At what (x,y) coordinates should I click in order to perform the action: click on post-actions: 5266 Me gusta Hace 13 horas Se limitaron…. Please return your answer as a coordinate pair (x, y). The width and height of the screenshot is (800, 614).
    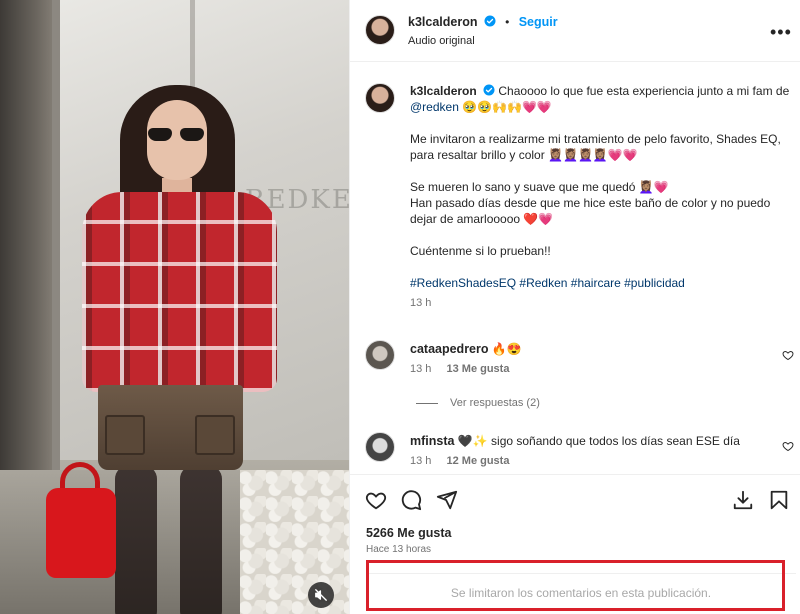
    Looking at the image, I should click on (575, 544).